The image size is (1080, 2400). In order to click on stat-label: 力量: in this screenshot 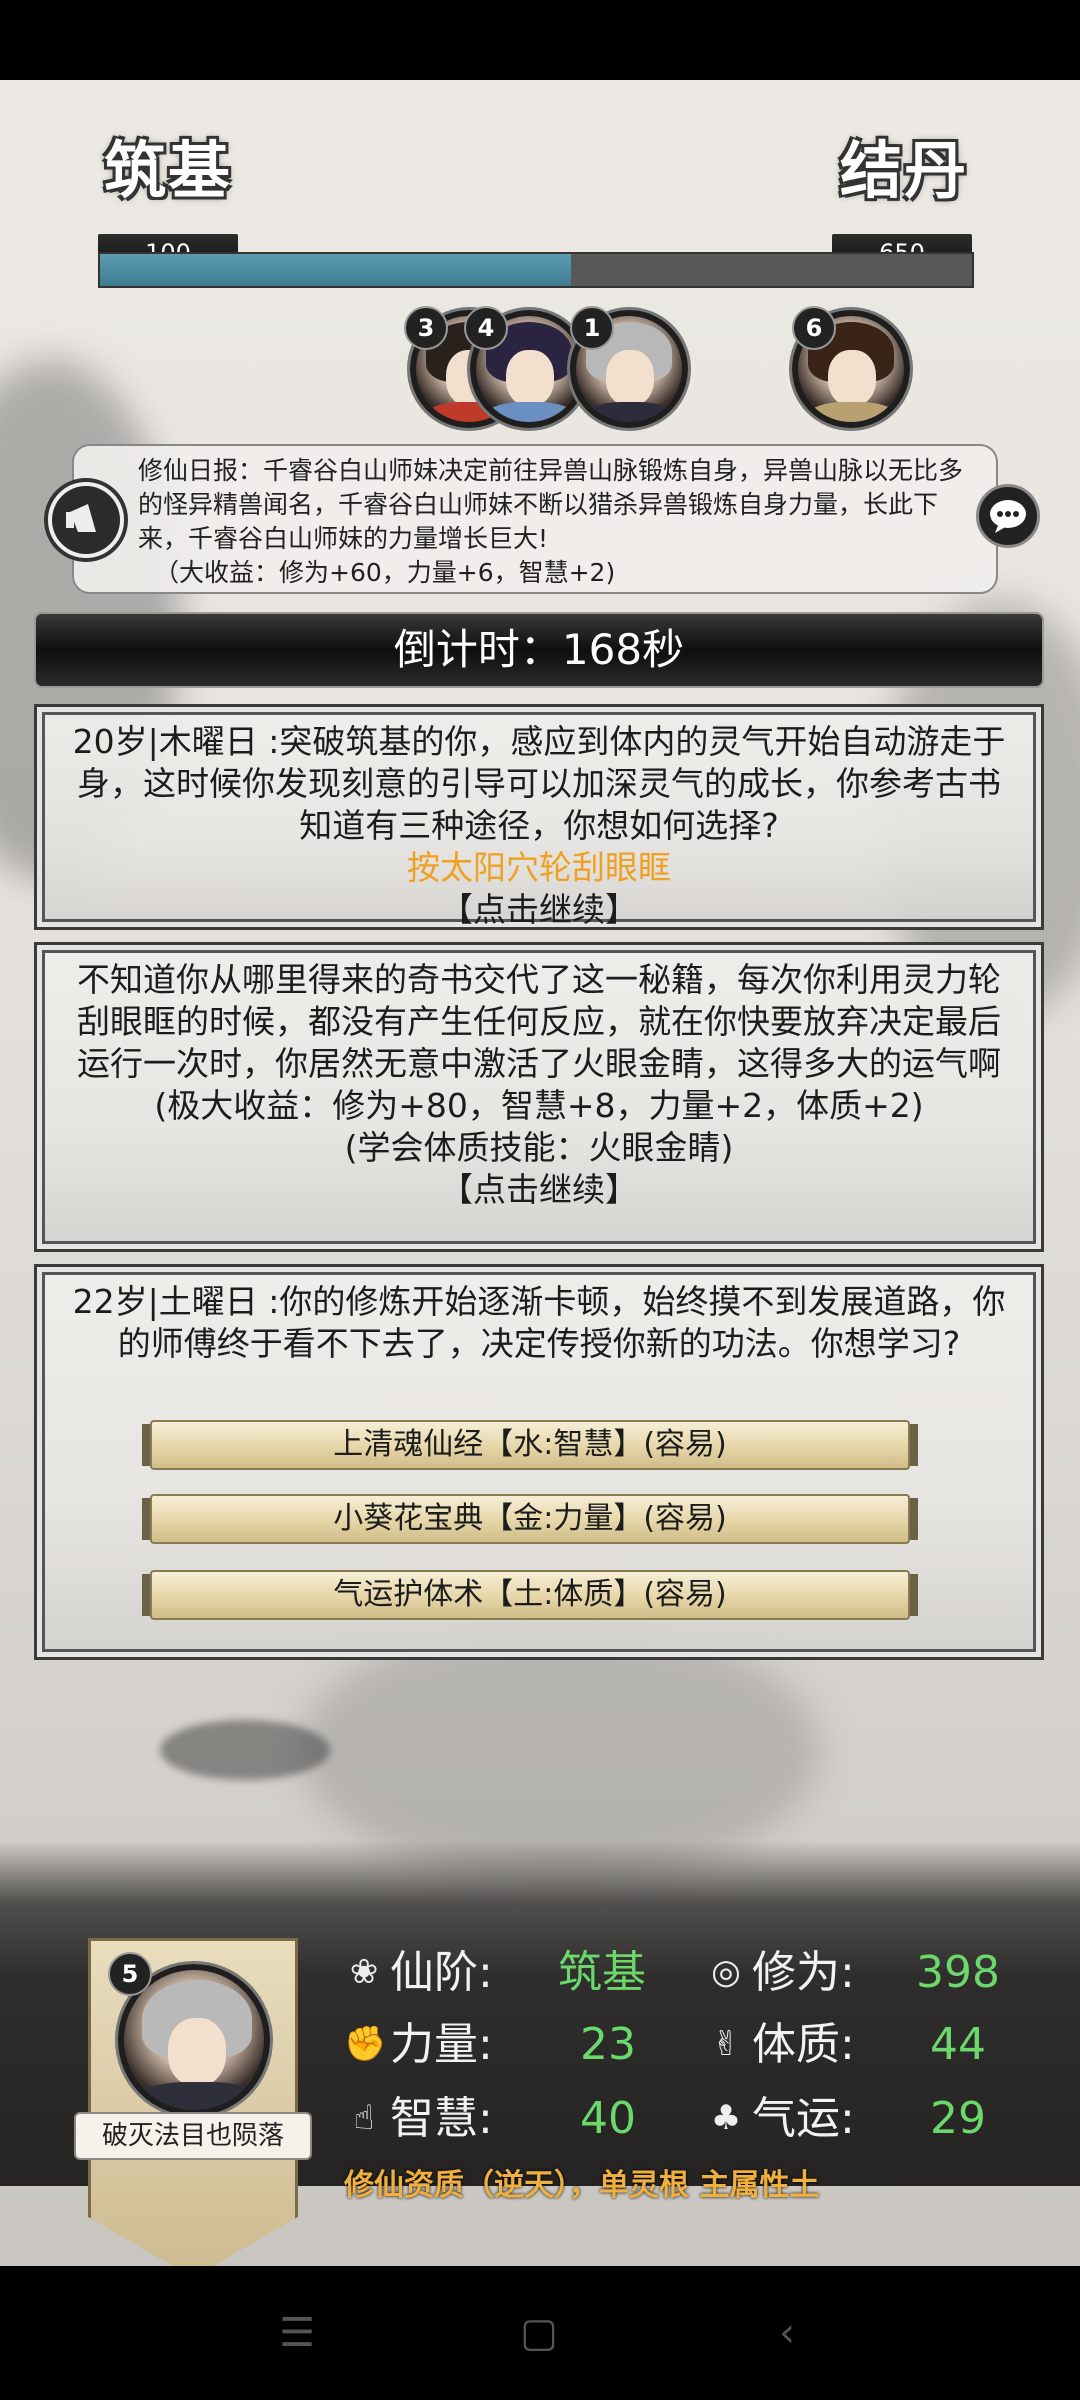, I will do `click(441, 2044)`.